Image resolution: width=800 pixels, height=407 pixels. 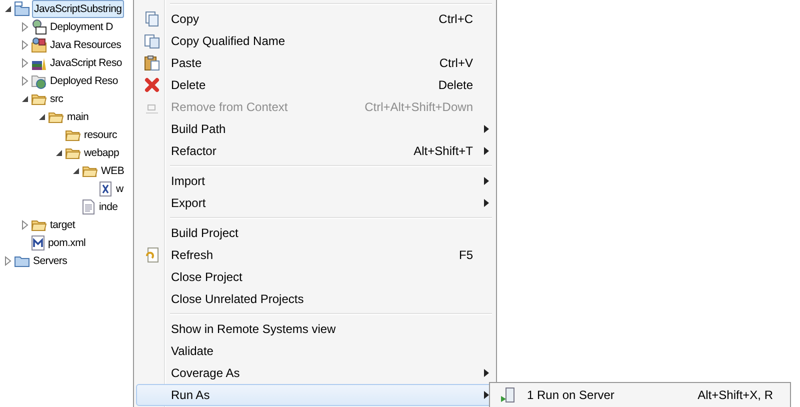 What do you see at coordinates (315, 351) in the screenshot?
I see `menu-item: Validate` at bounding box center [315, 351].